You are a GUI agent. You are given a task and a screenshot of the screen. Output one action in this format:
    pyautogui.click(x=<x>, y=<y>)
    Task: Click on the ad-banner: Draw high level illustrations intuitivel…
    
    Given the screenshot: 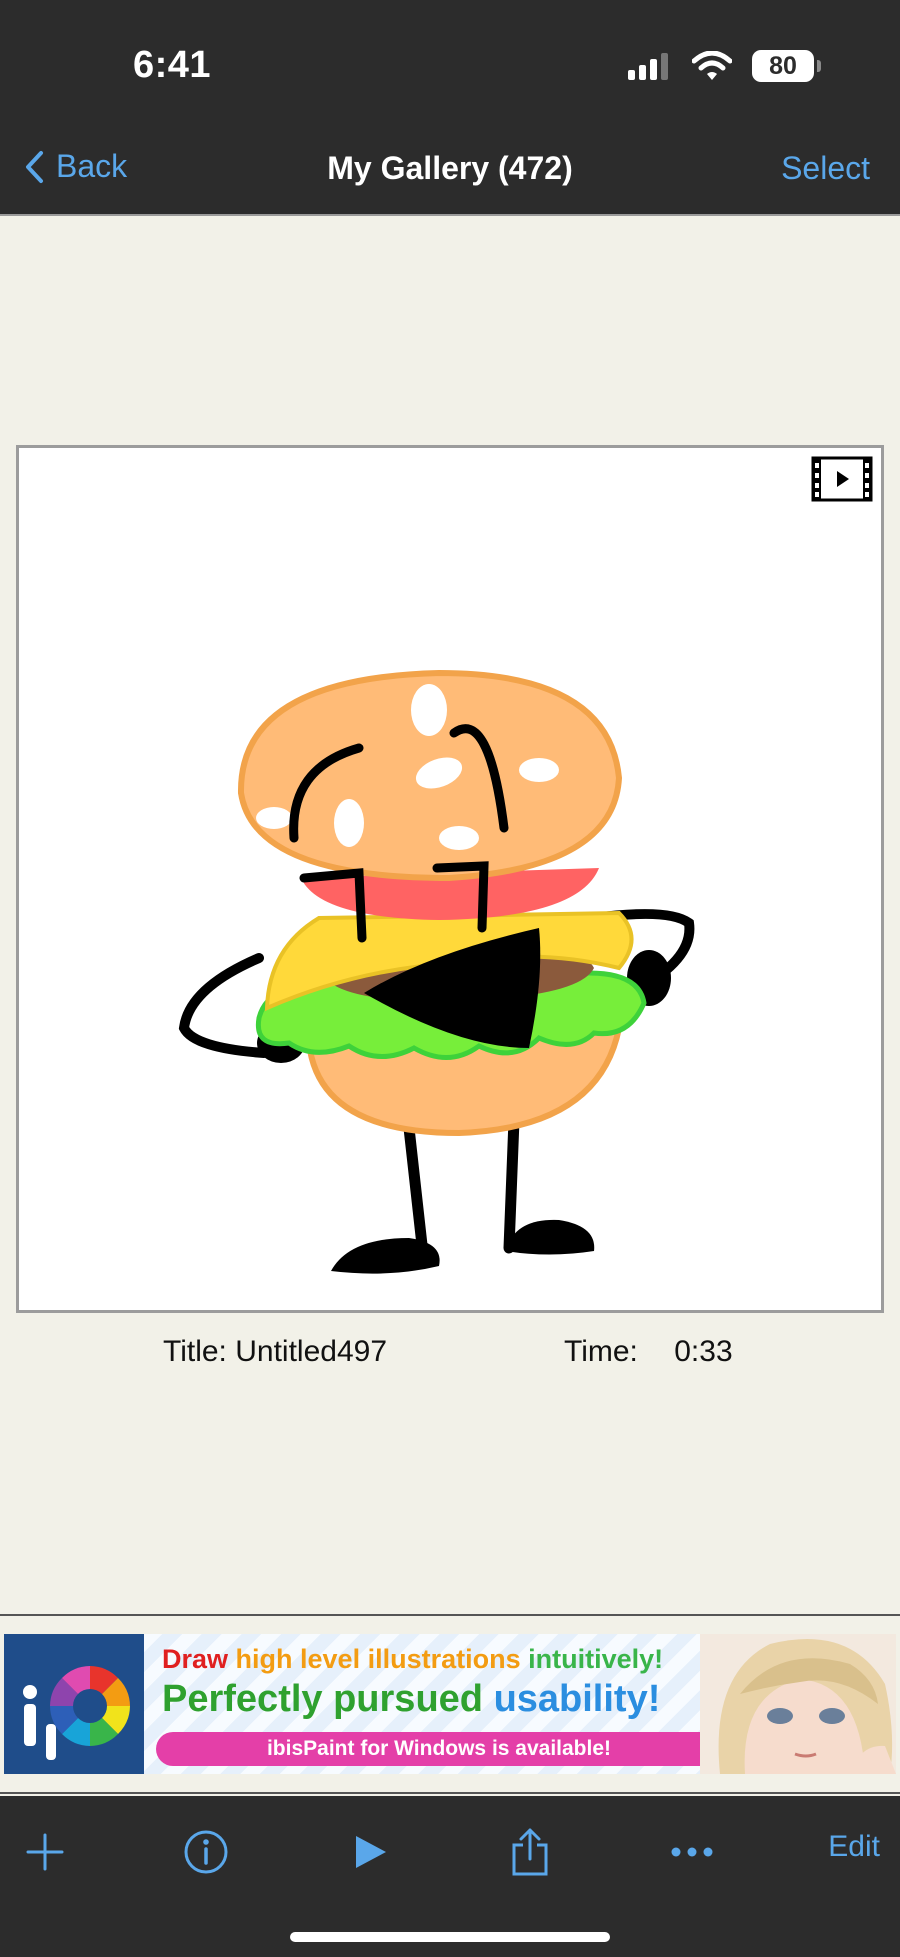 What is the action you would take?
    pyautogui.click(x=450, y=1704)
    